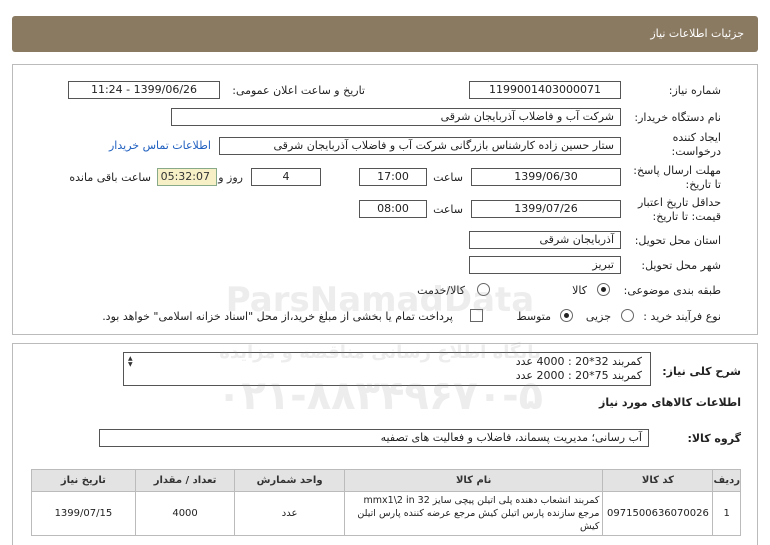 This screenshot has width=770, height=545. Describe the element at coordinates (670, 402) in the screenshot. I see `goods-section-title: اطلاعات کالاهای مورد نیاز` at that location.